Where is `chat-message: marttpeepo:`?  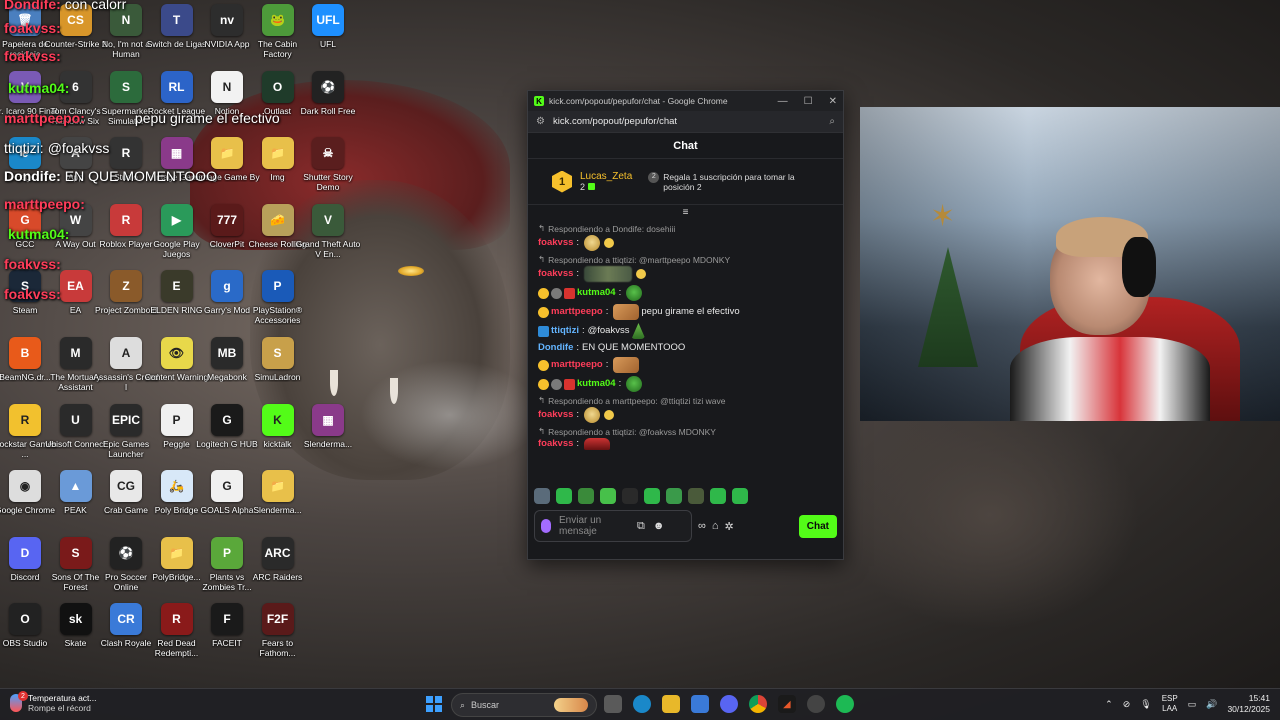 chat-message: marttpeepo: is located at coordinates (685, 365).